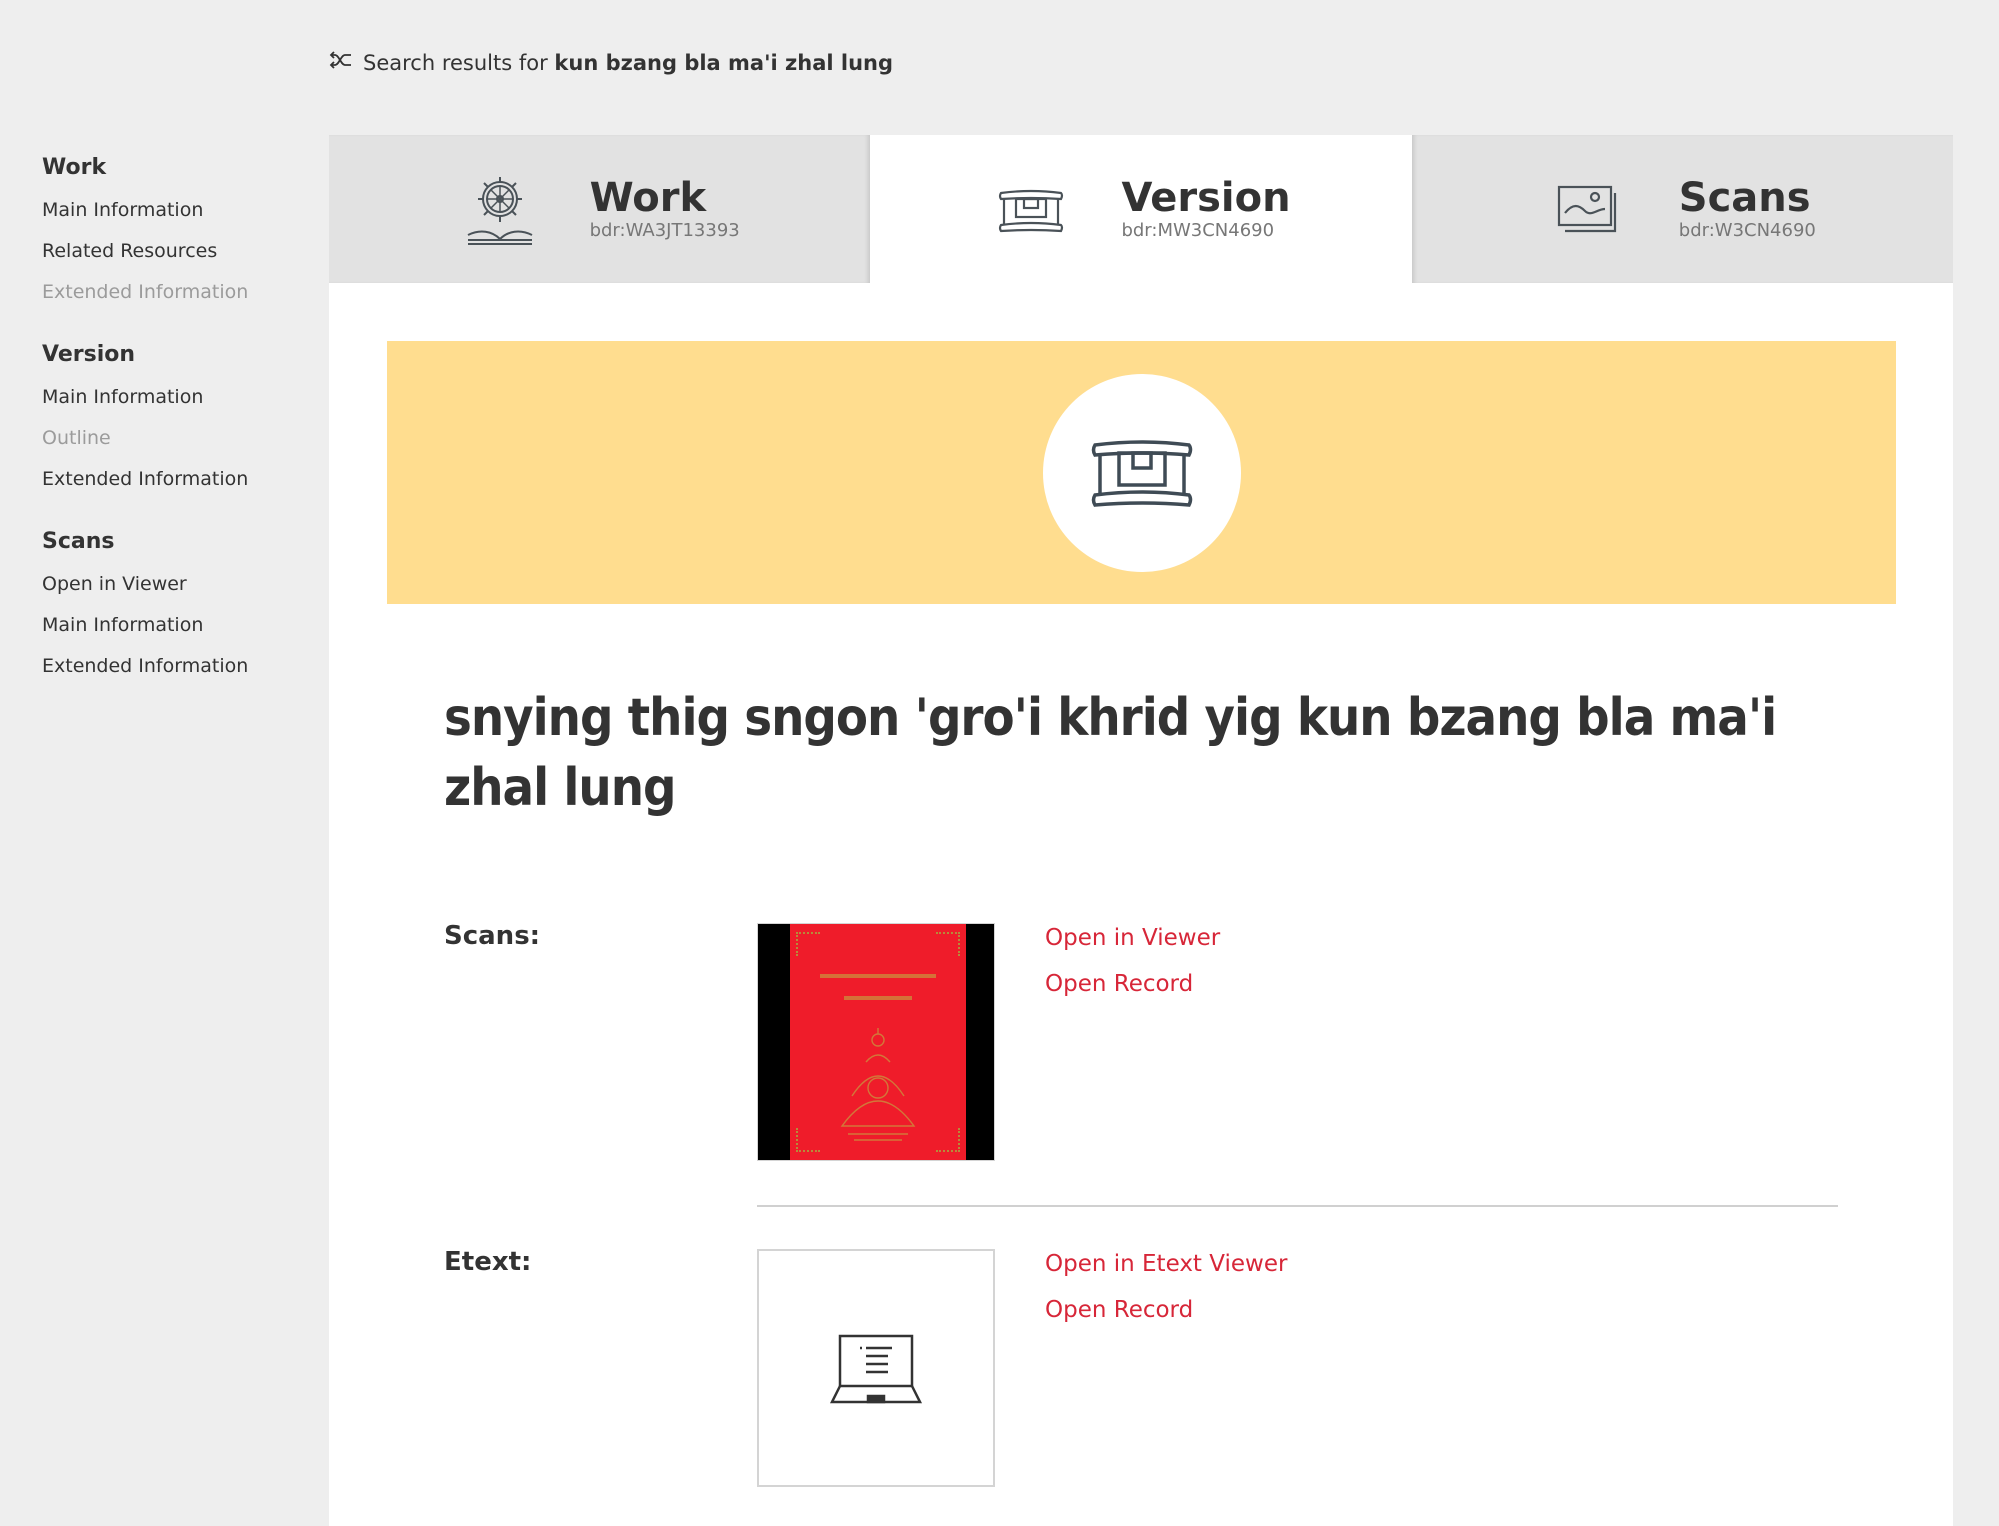 This screenshot has height=1526, width=1999. I want to click on laptop-text-icon, so click(876, 1369).